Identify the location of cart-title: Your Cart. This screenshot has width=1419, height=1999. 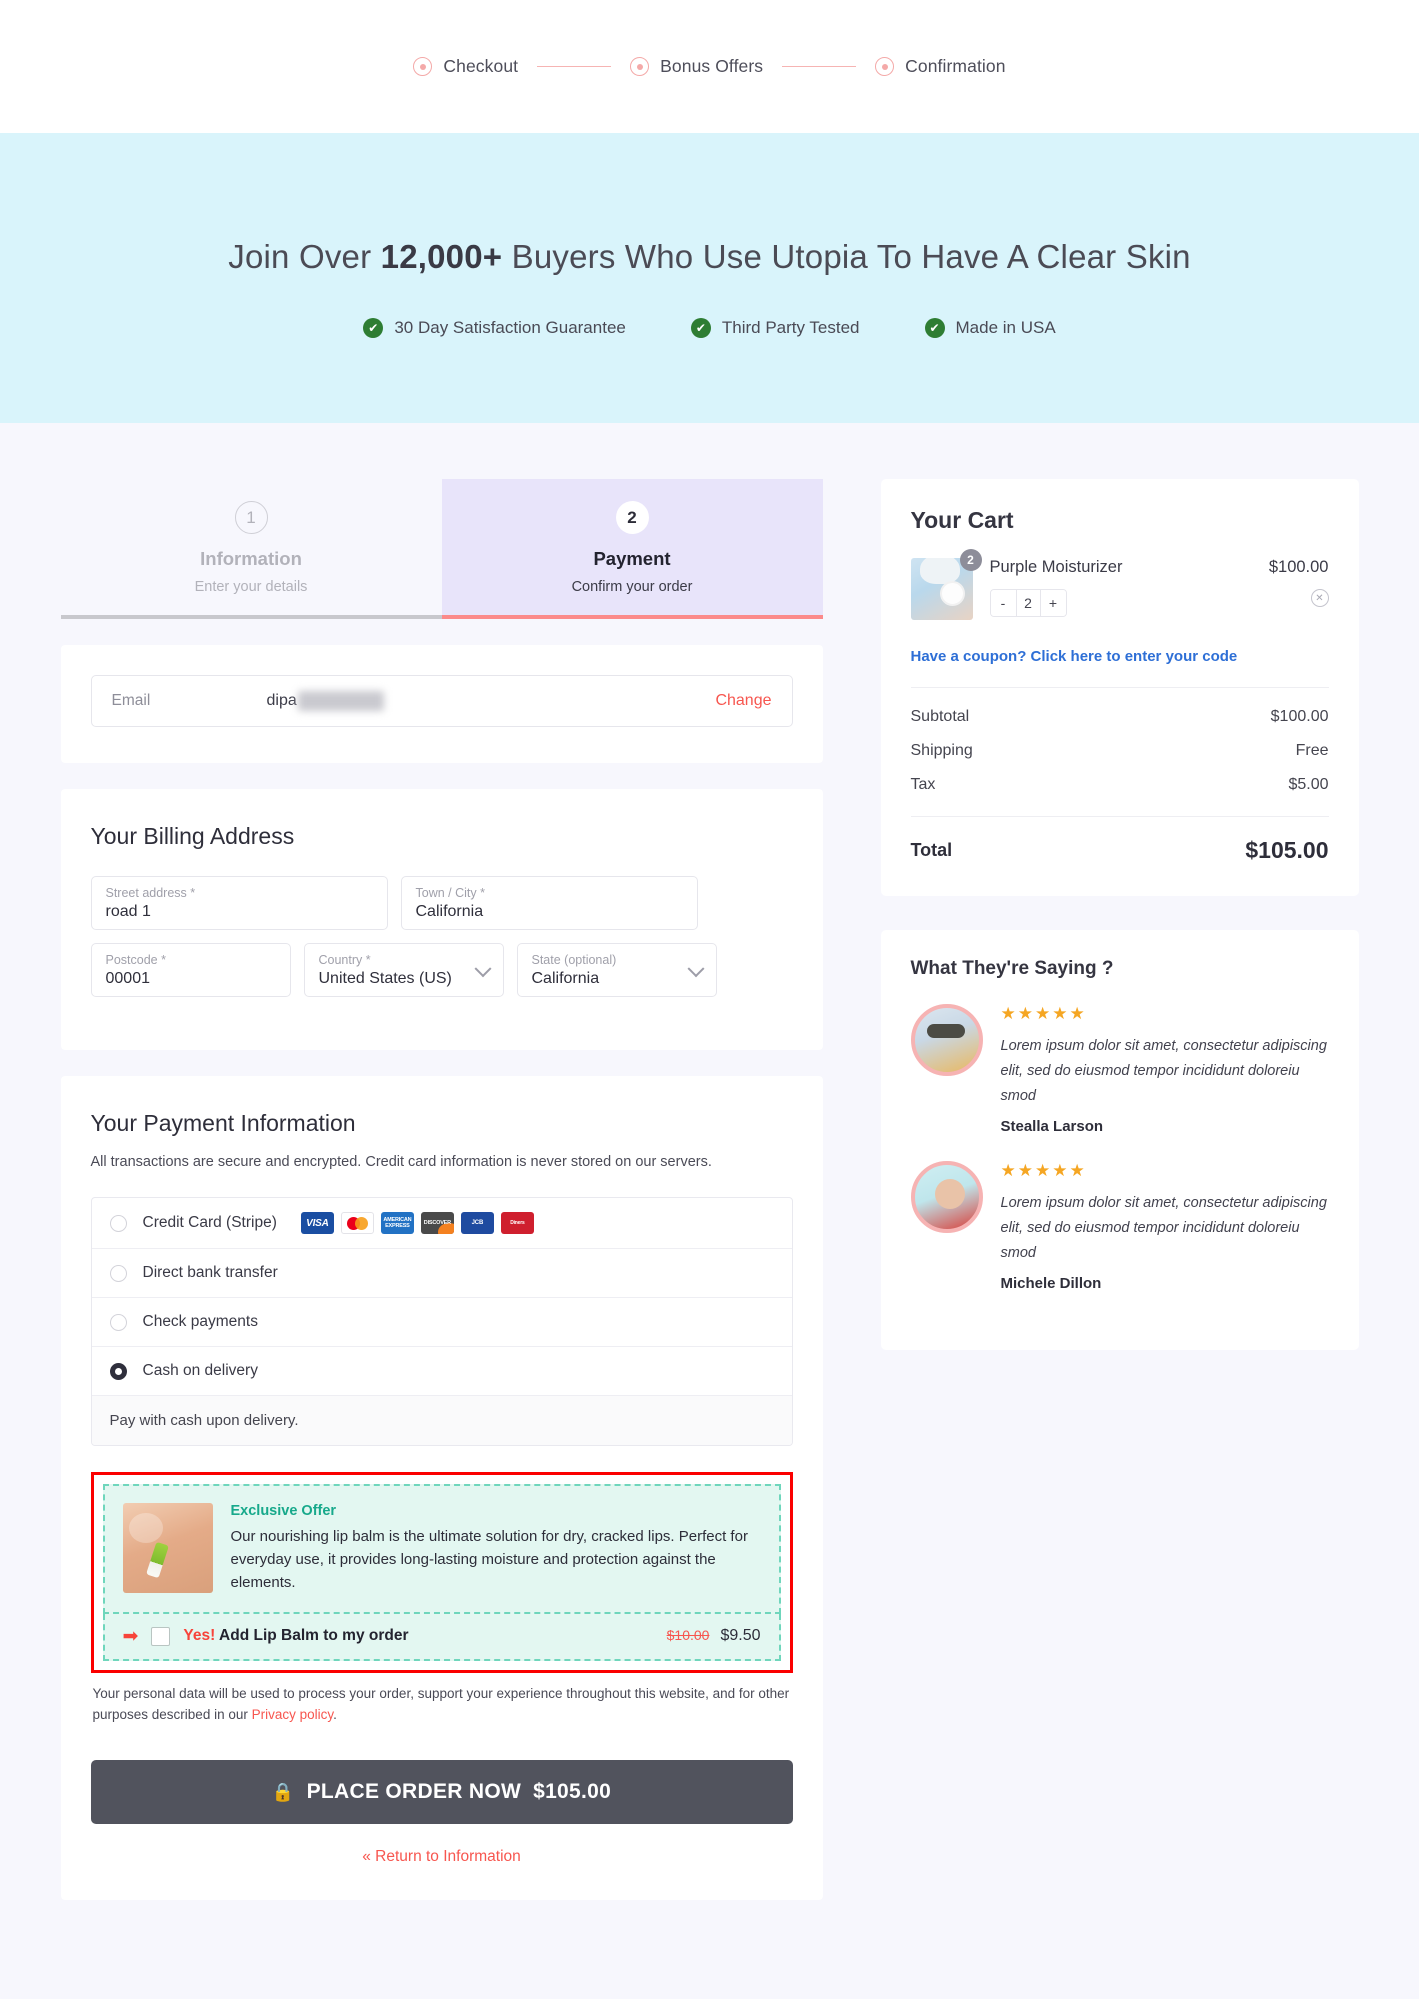
(962, 520).